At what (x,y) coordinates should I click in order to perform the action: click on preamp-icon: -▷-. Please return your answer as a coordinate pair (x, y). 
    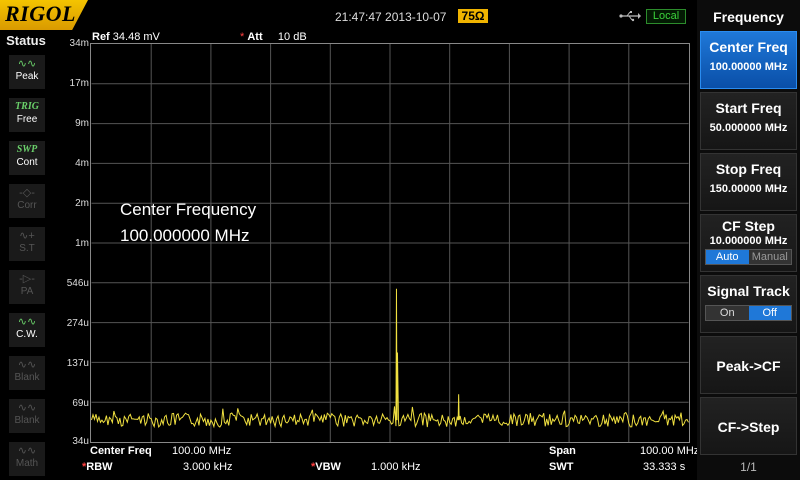
    Looking at the image, I should click on (27, 279).